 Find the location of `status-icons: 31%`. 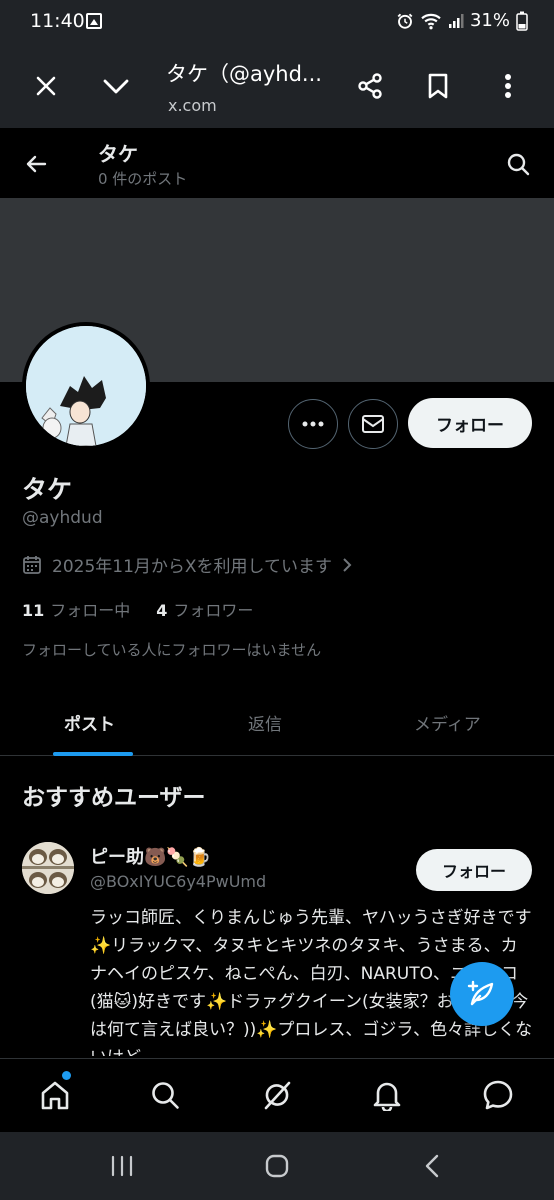

status-icons: 31% is located at coordinates (462, 20).